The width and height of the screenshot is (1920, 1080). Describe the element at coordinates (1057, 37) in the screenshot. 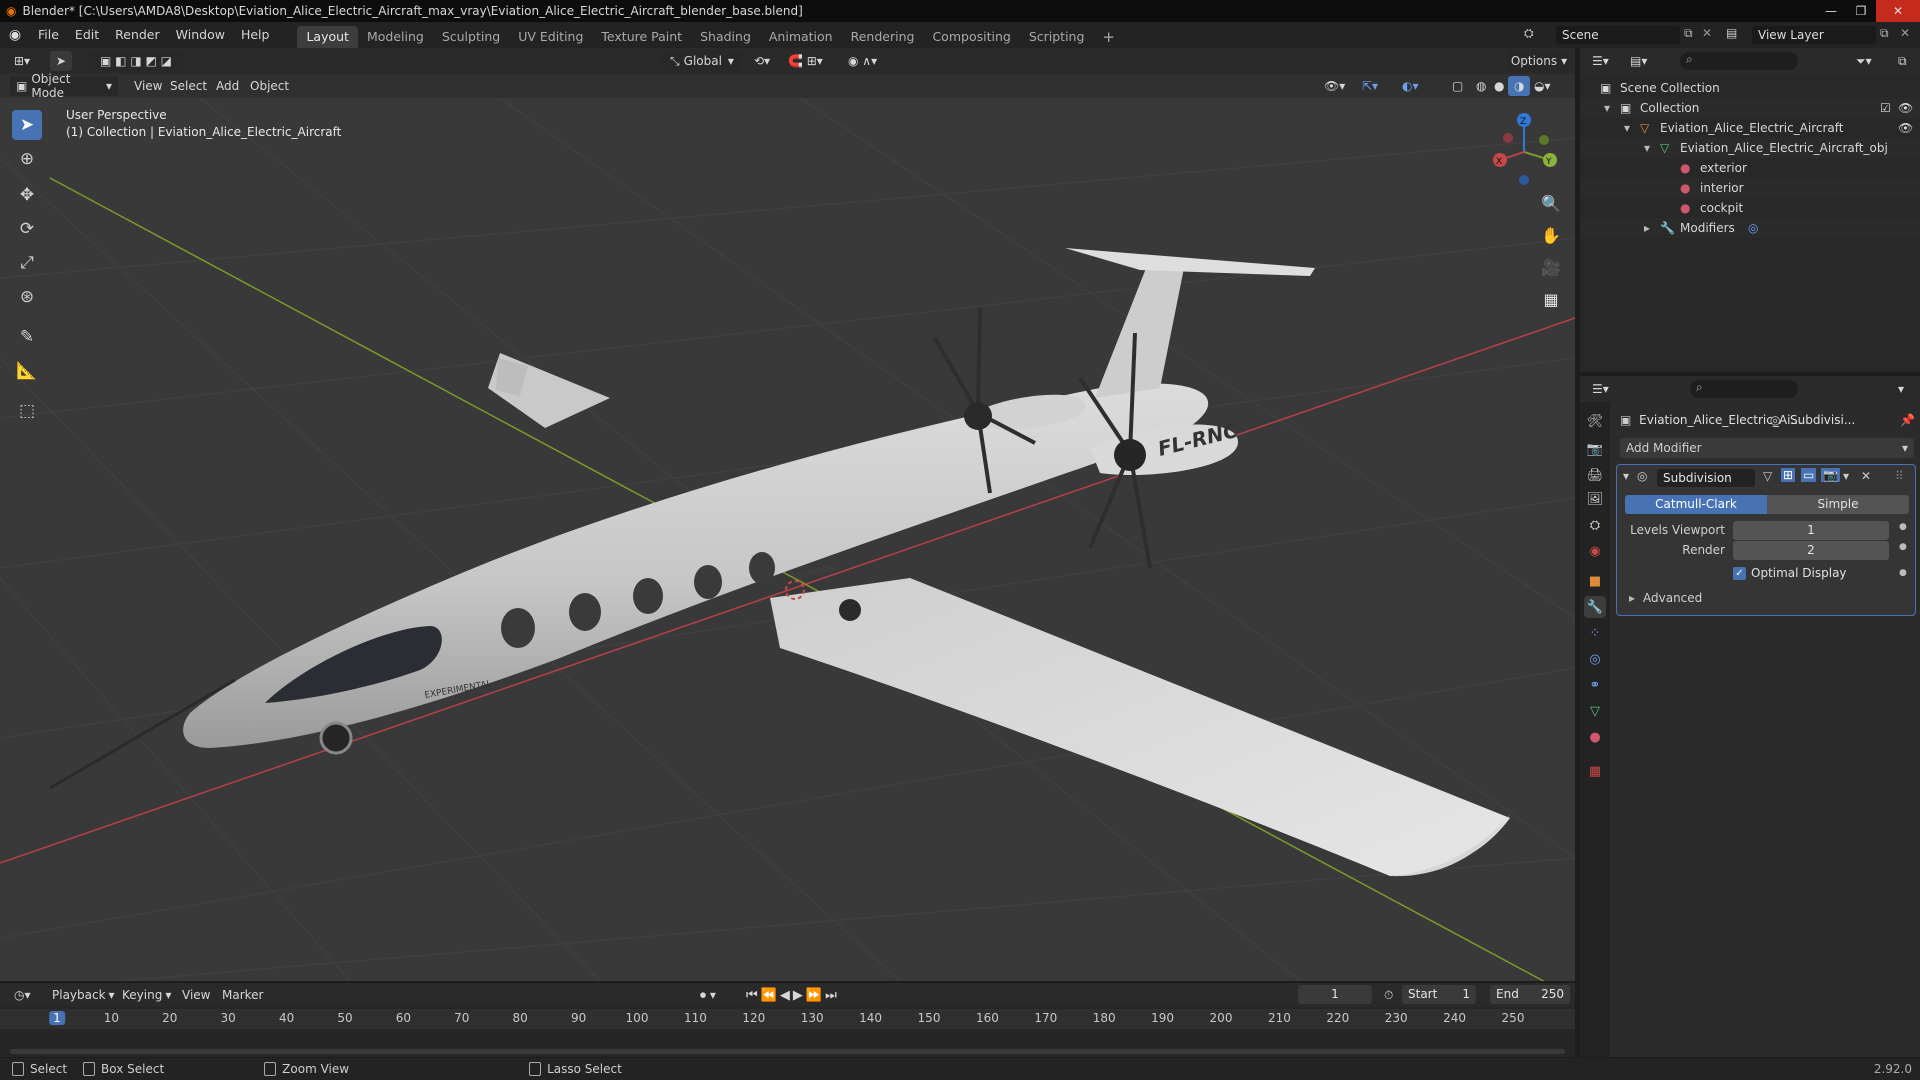

I see `tab-scripting: Scripting` at that location.